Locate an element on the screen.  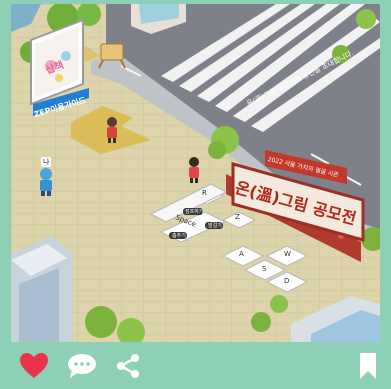
like-button is located at coordinates (34, 366).